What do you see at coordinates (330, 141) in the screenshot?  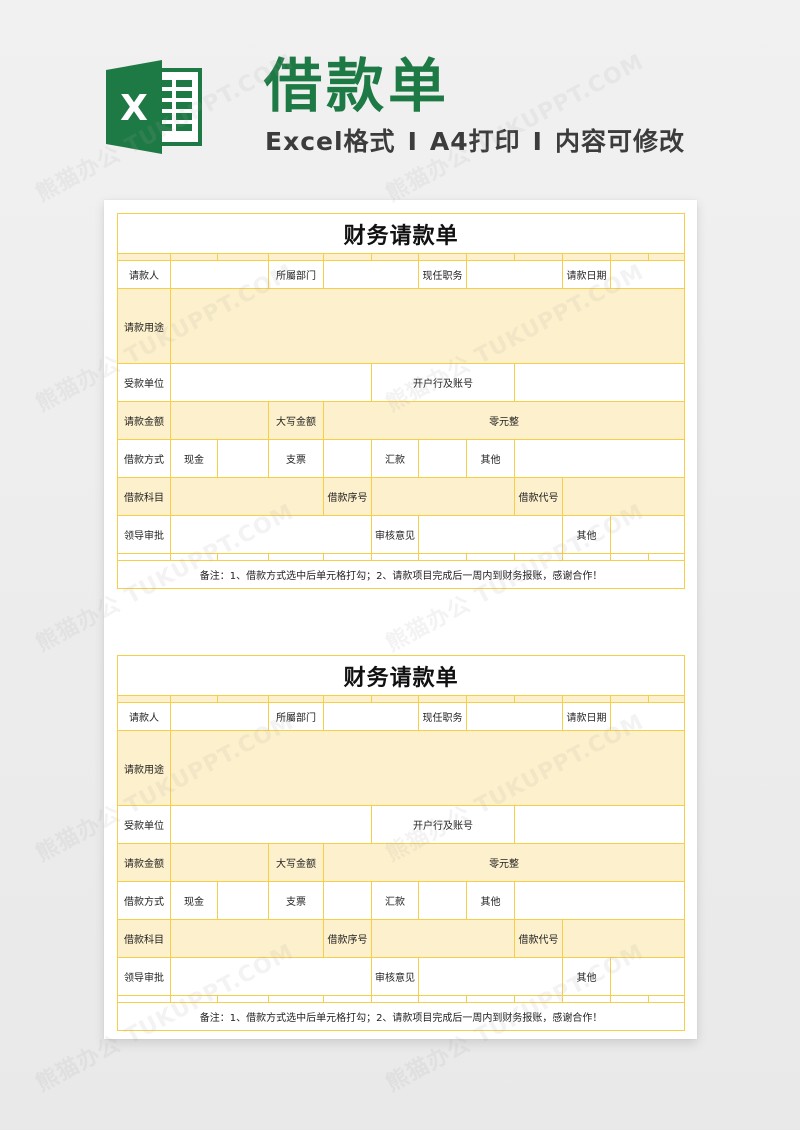 I see `subtitle-format: Excel格式` at bounding box center [330, 141].